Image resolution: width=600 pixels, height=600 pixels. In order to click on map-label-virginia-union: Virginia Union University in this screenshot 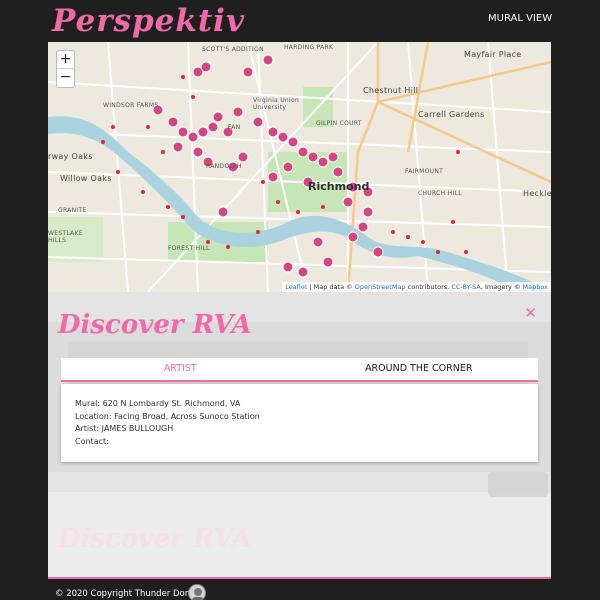, I will do `click(276, 104)`.